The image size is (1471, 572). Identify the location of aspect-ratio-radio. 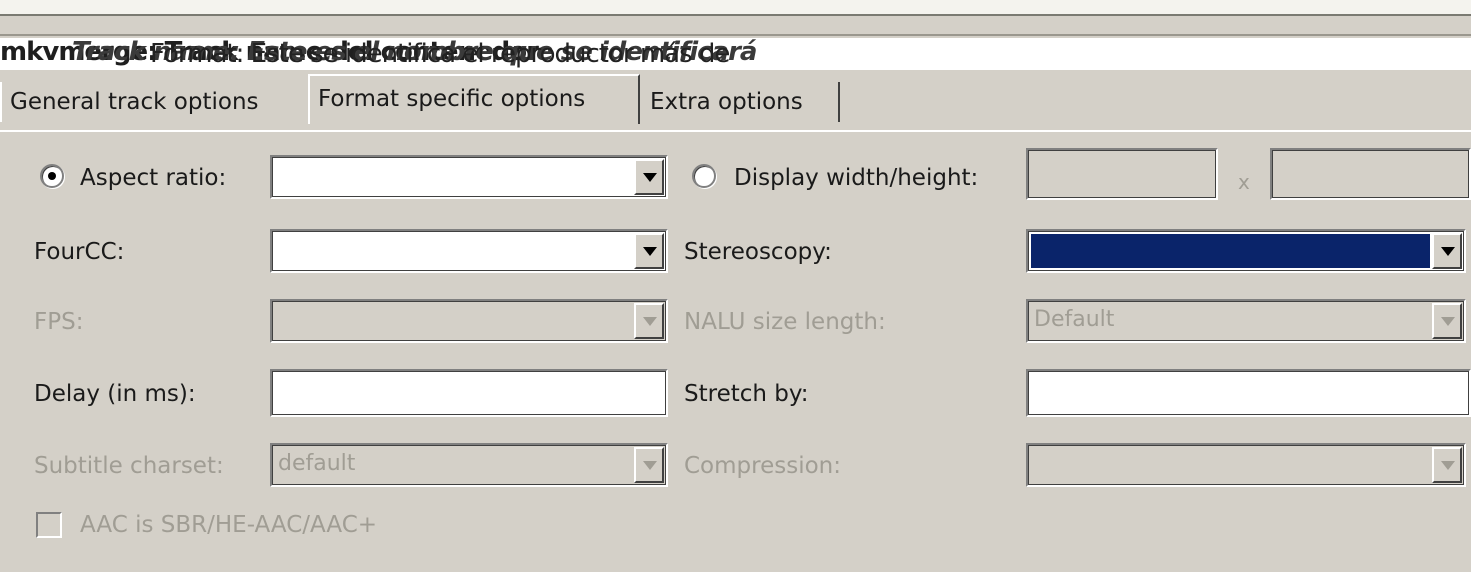
(52, 176).